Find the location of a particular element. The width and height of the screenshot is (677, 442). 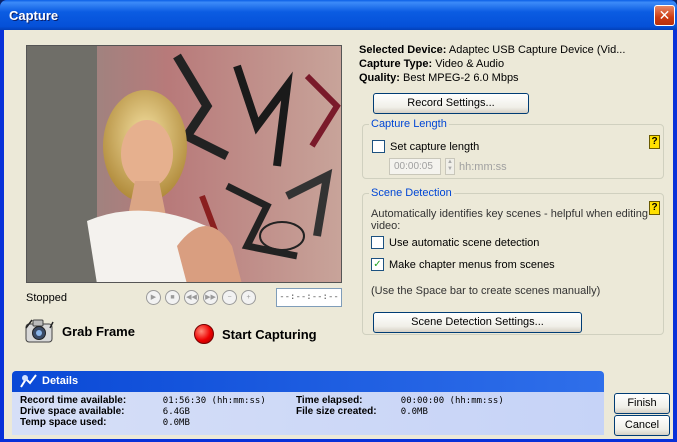

capture-duration-spin-icon: ▲ ▼ is located at coordinates (450, 166).